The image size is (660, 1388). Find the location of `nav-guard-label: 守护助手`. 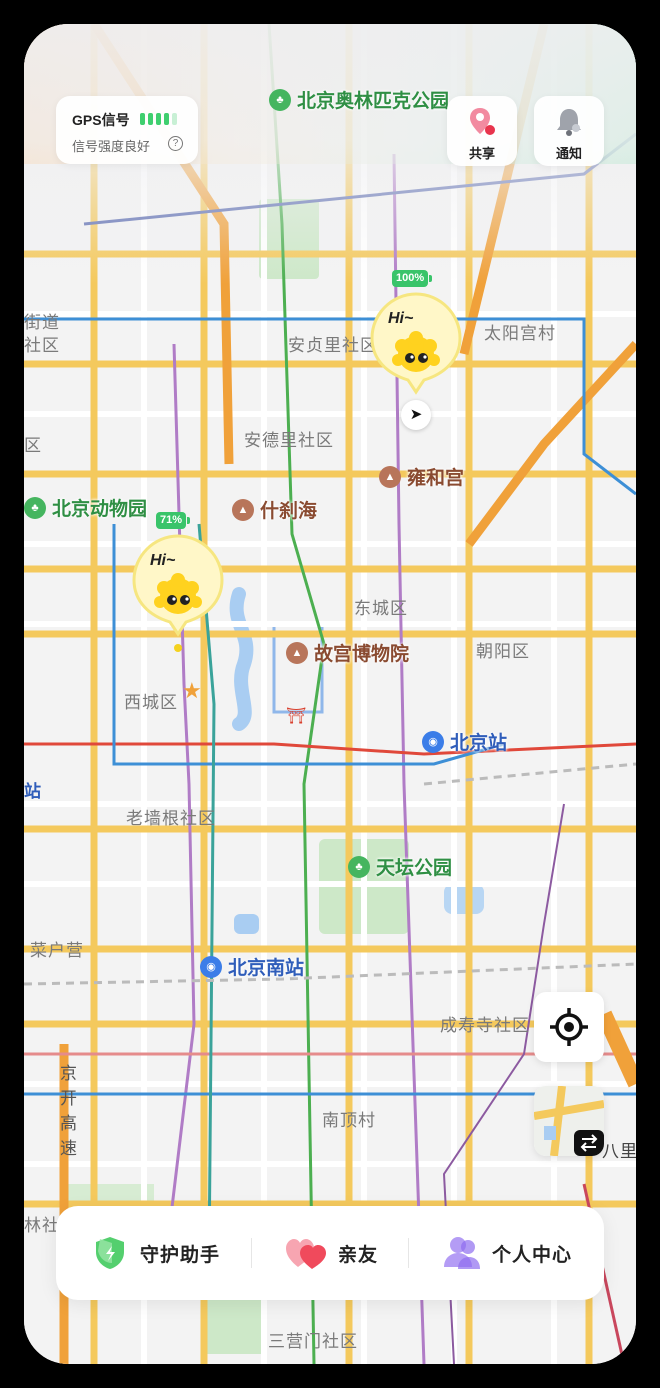

nav-guard-label: 守护助手 is located at coordinates (180, 1255).